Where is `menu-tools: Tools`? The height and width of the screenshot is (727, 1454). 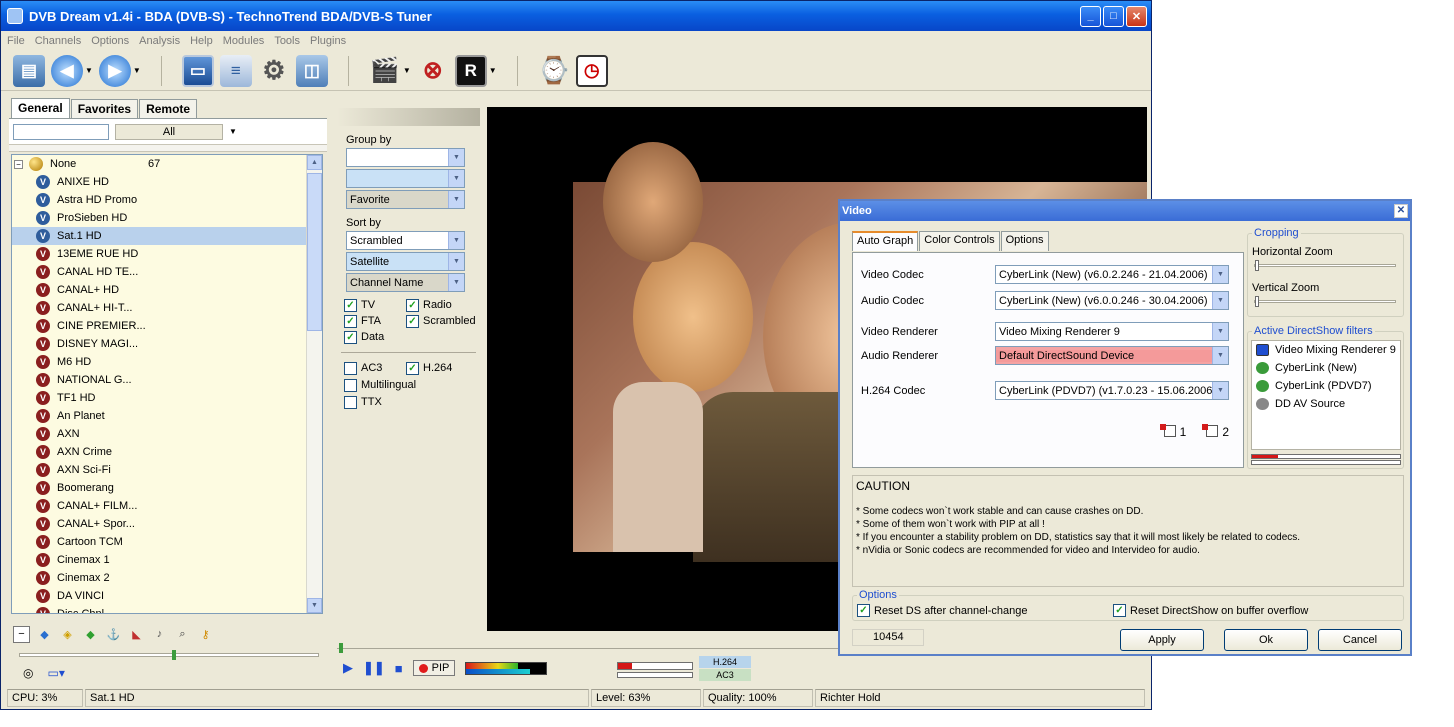 menu-tools: Tools is located at coordinates (287, 41).